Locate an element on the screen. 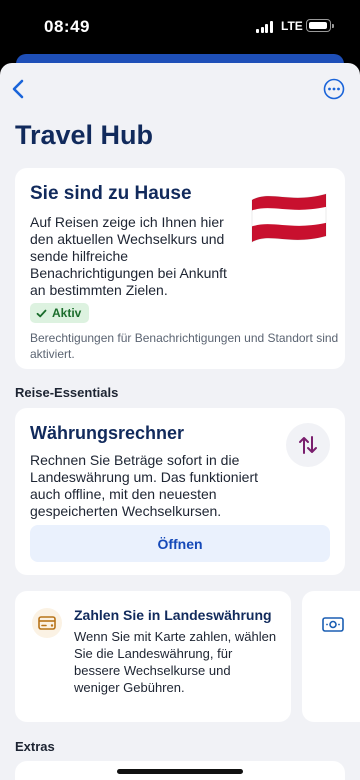 This screenshot has height=780, width=360. exchange-arrows-icon is located at coordinates (308, 445).